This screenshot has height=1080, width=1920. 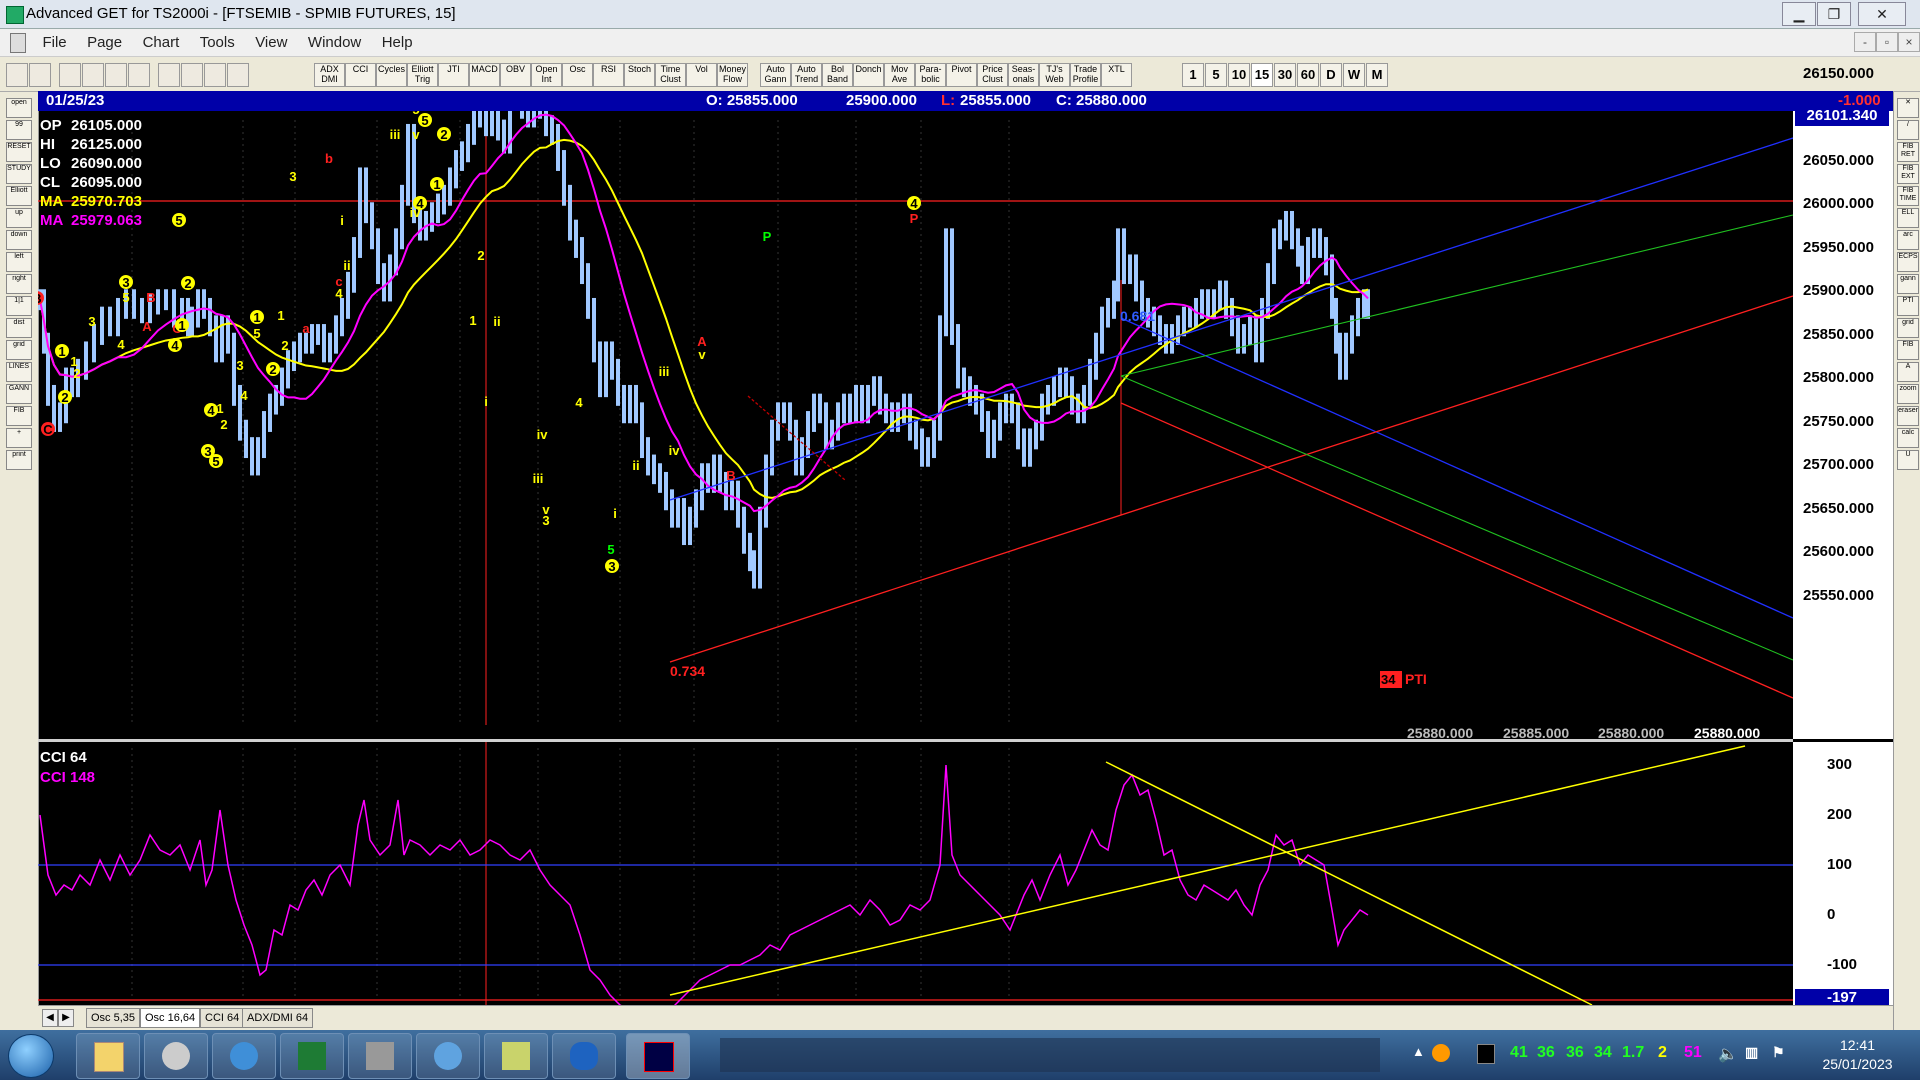 What do you see at coordinates (453, 75) in the screenshot?
I see `study-button-jti: JTI` at bounding box center [453, 75].